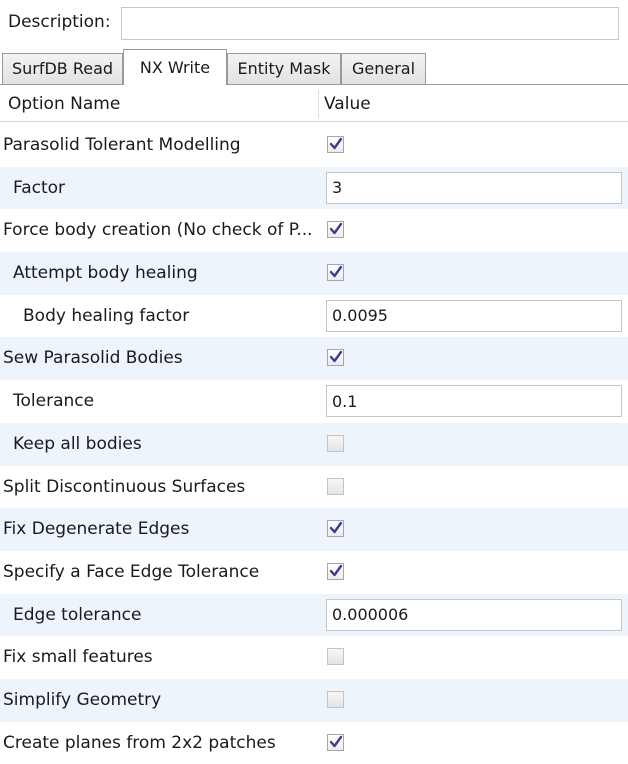 Image resolution: width=628 pixels, height=764 pixels. Describe the element at coordinates (78, 657) in the screenshot. I see `option-name: Fix small features` at that location.